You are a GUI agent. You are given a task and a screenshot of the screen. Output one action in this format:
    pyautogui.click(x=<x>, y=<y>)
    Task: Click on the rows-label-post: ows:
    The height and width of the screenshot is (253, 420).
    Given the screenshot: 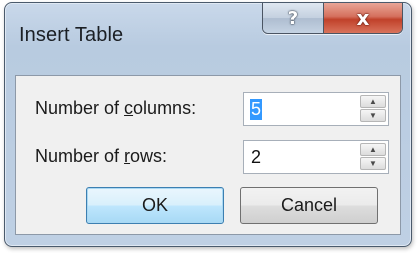 What is the action you would take?
    pyautogui.click(x=149, y=156)
    